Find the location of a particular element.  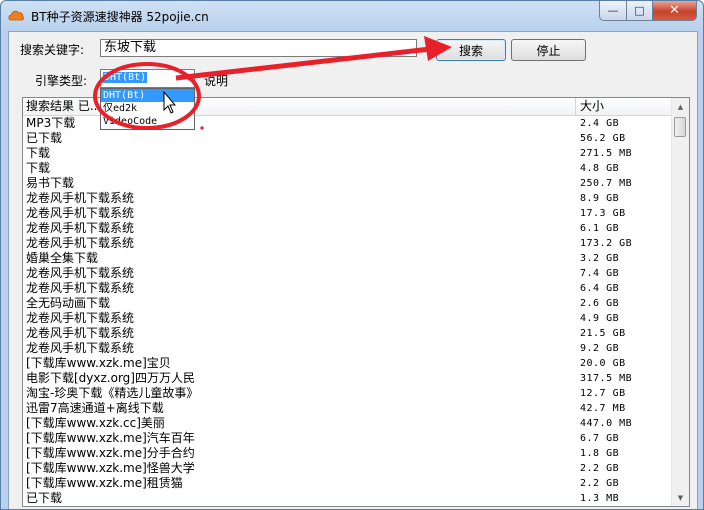

table-row: 淘宝-珍奥下载《精选儿童故事》 12.7 GB is located at coordinates (348, 393).